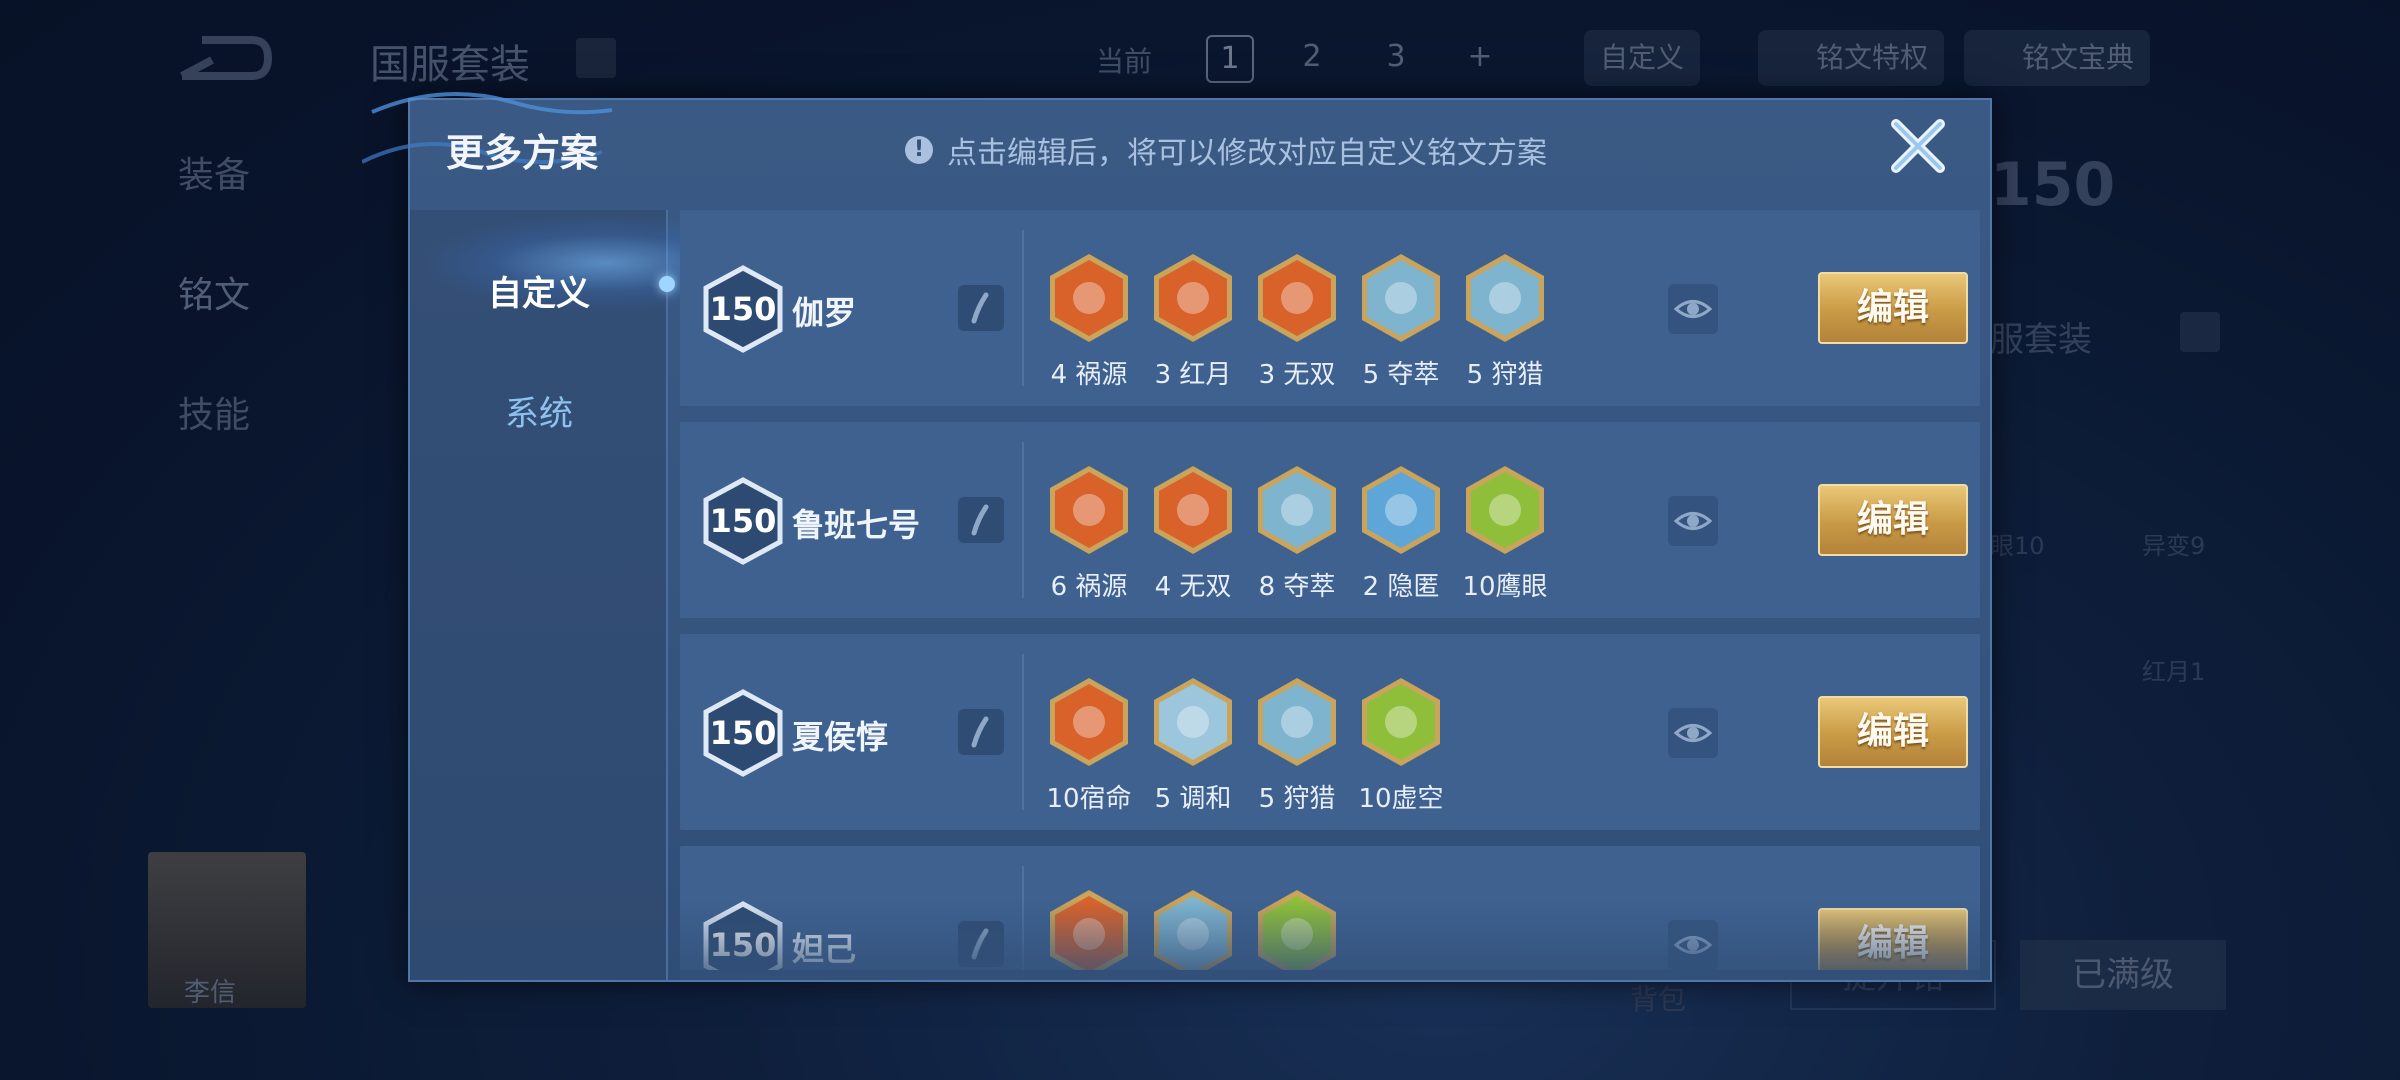 The height and width of the screenshot is (1080, 2400). I want to click on rune-label: 3 无双, so click(1297, 375).